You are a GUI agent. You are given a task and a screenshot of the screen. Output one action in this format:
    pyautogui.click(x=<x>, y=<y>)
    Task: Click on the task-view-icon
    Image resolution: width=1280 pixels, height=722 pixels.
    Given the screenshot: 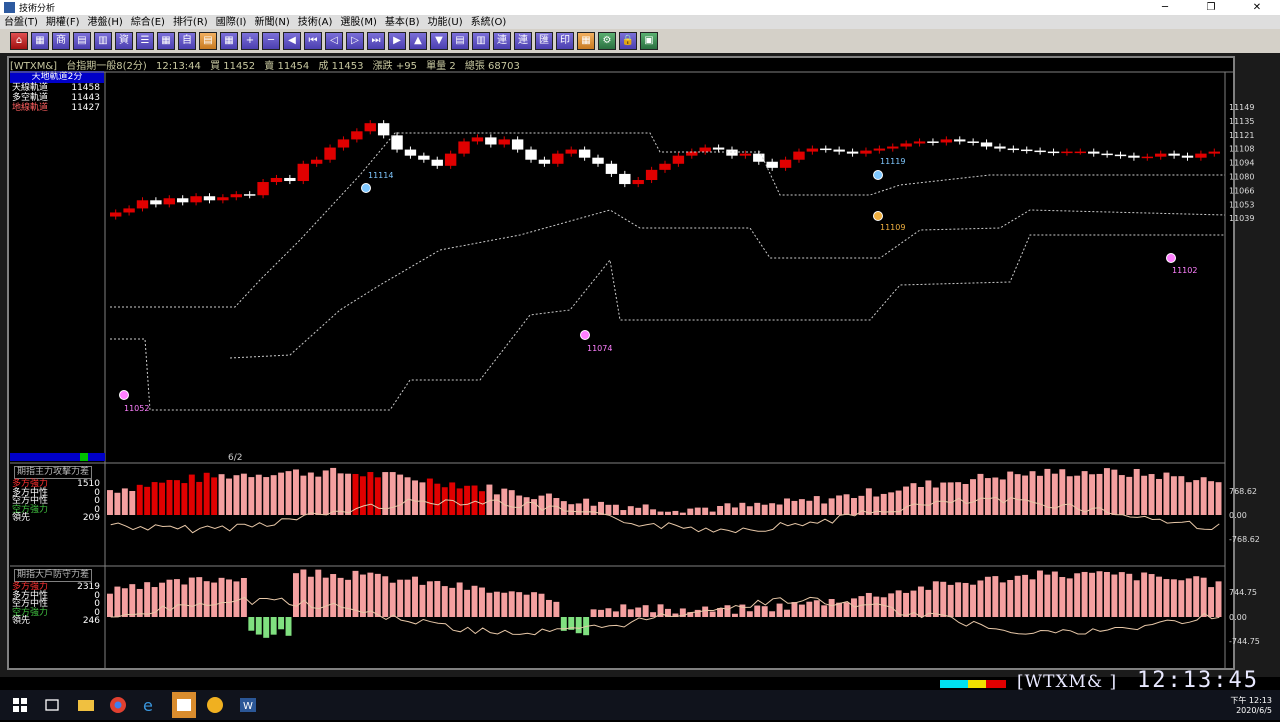 What is the action you would take?
    pyautogui.click(x=52, y=705)
    